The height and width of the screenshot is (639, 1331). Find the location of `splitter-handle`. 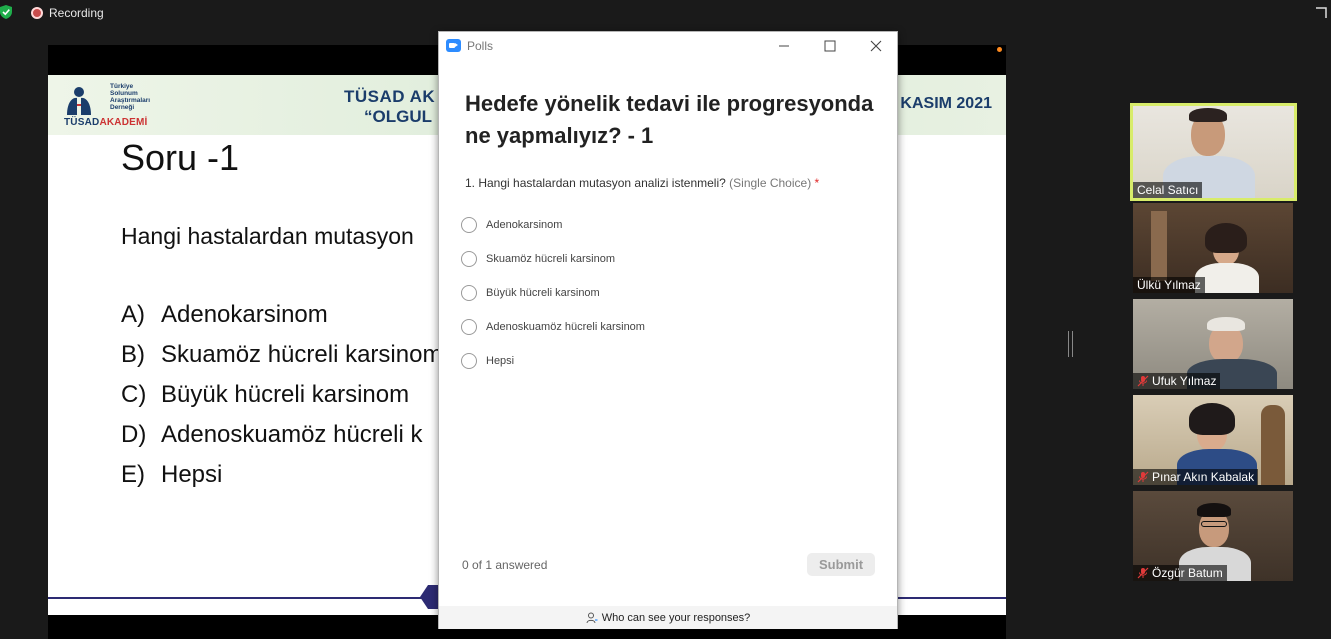

splitter-handle is located at coordinates (1070, 344).